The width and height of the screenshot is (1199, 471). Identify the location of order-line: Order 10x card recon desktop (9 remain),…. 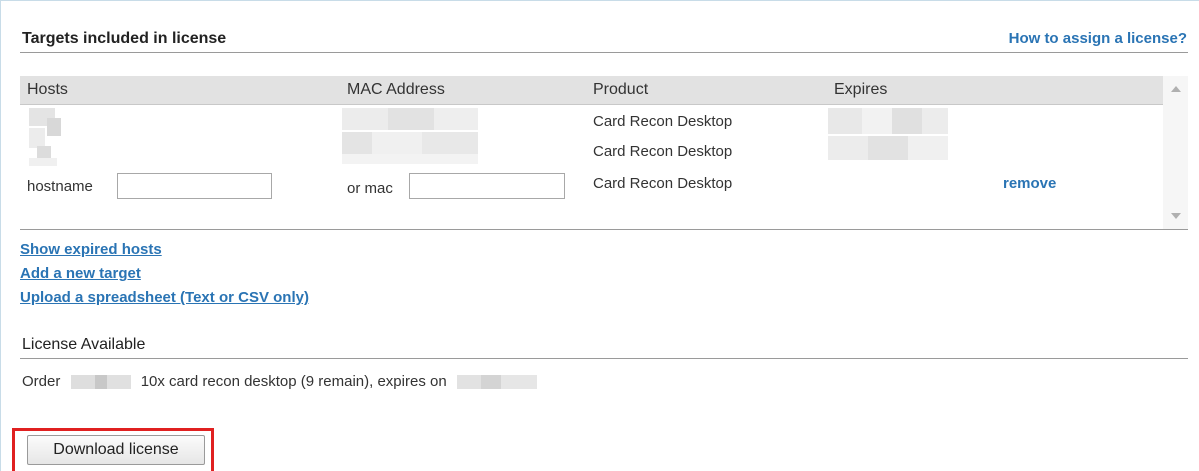
(279, 381).